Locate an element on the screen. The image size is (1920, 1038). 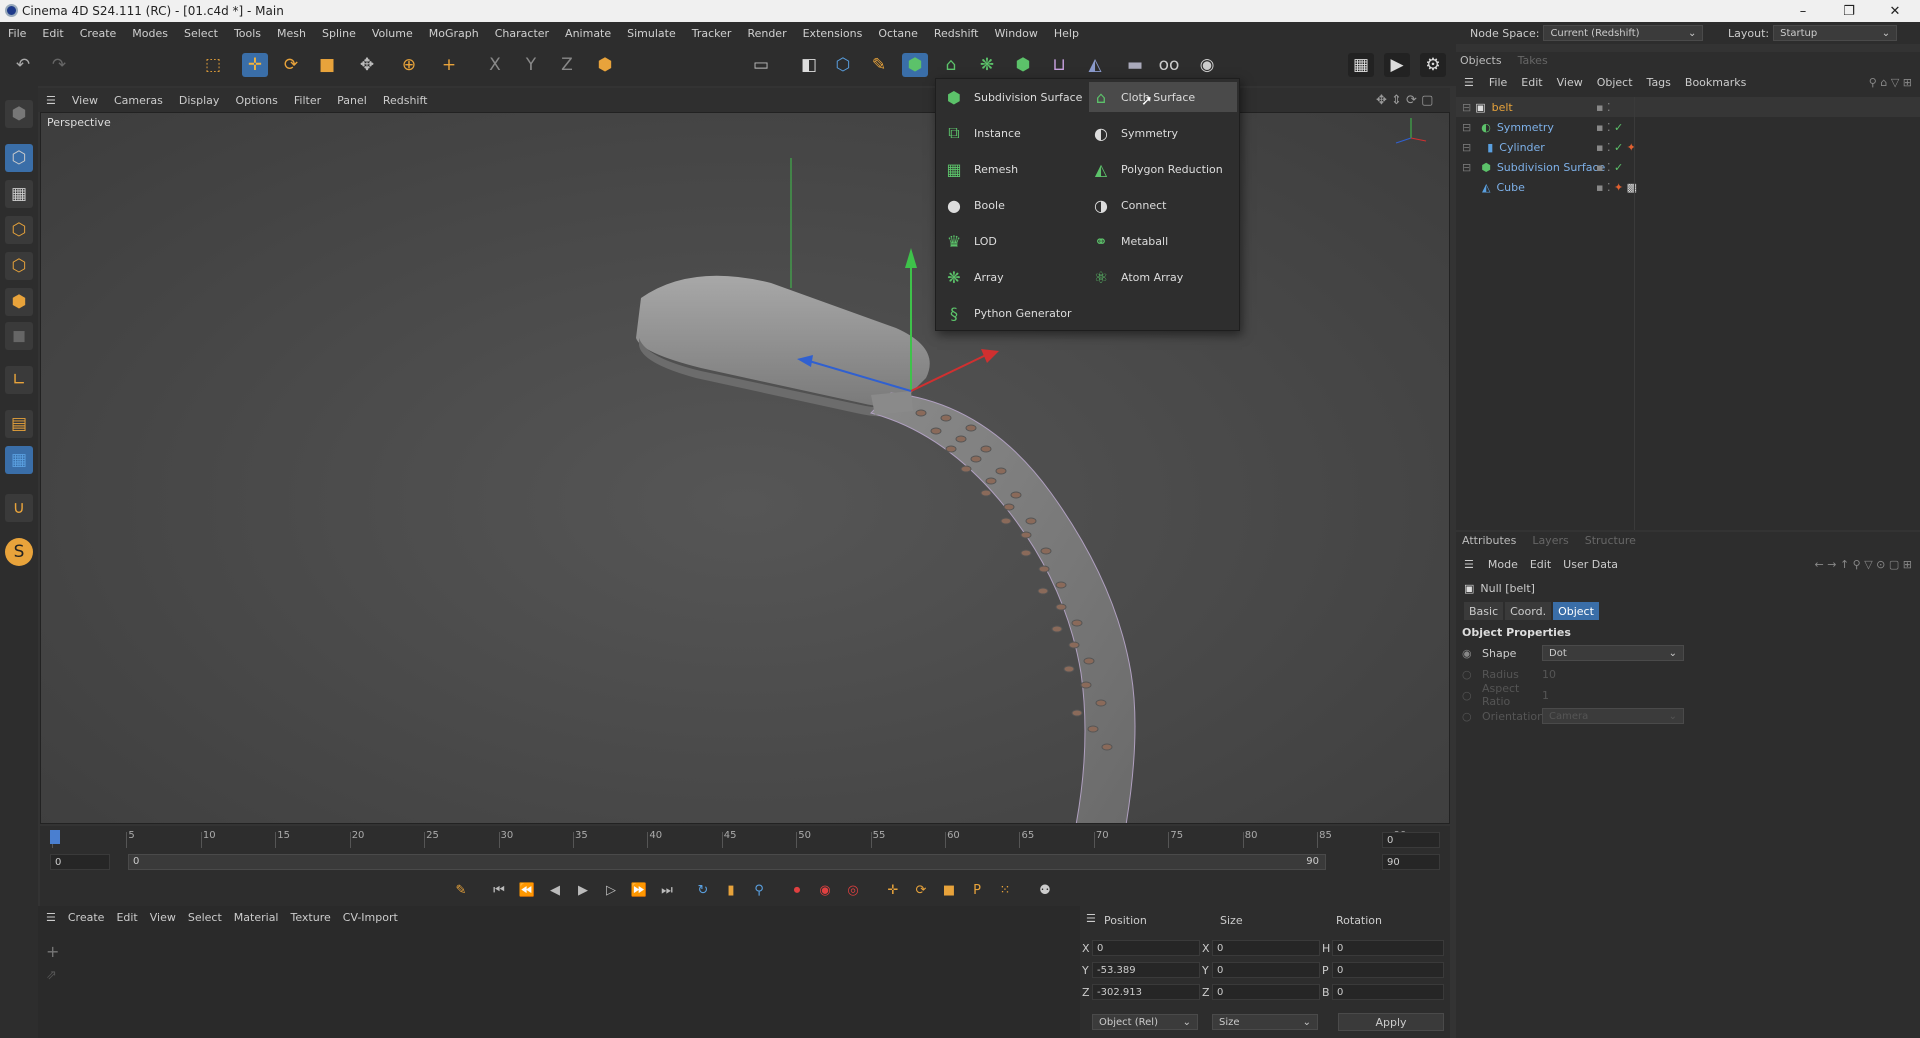
render-view-icon: ▭ is located at coordinates (761, 65).